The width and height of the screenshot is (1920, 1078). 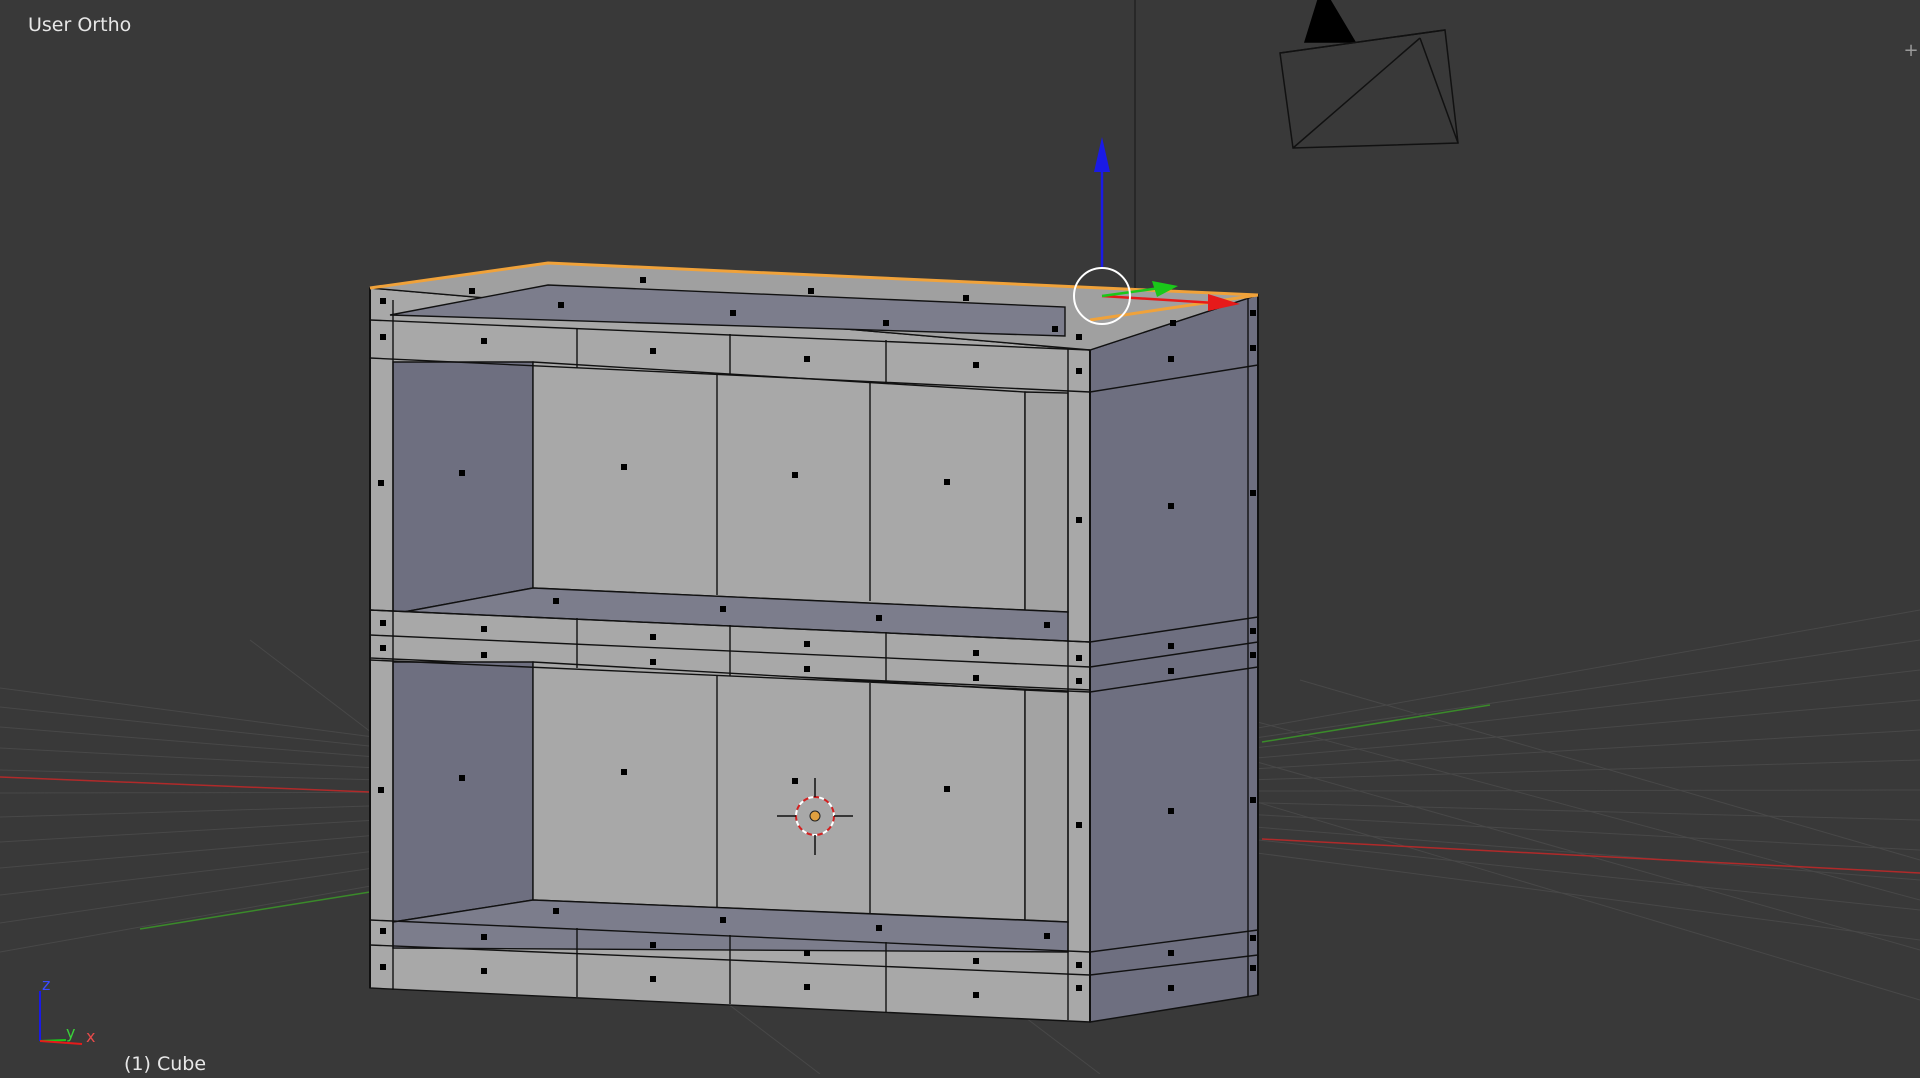 What do you see at coordinates (1174, 658) in the screenshot?
I see `side-face` at bounding box center [1174, 658].